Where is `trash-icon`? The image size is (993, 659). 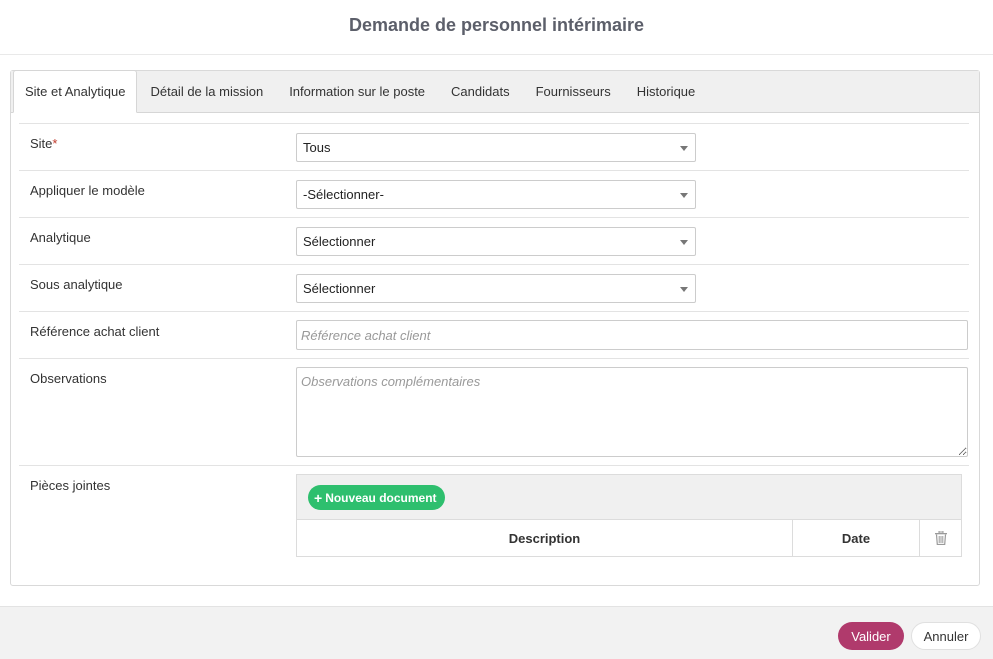 trash-icon is located at coordinates (940, 538).